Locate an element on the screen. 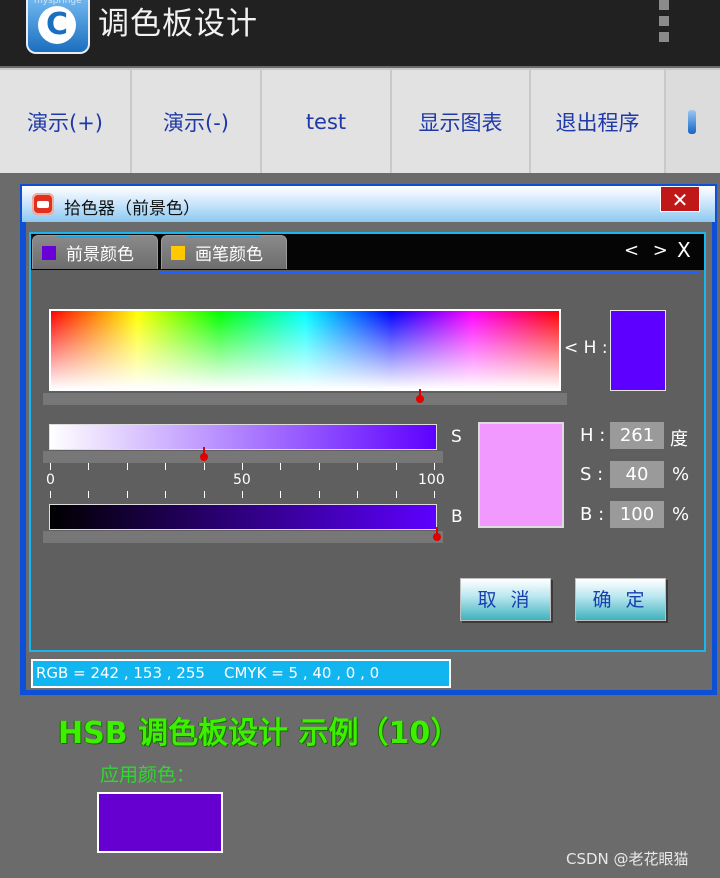  saturation-slider-thumb is located at coordinates (204, 454).